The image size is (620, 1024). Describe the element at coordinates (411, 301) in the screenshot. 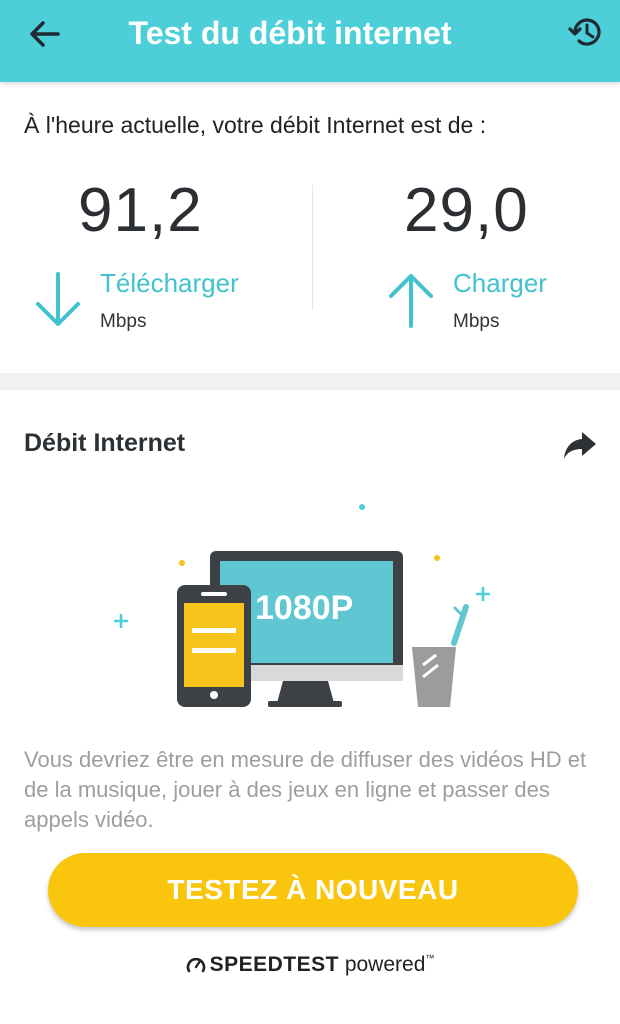

I see `arrow-up-icon` at that location.